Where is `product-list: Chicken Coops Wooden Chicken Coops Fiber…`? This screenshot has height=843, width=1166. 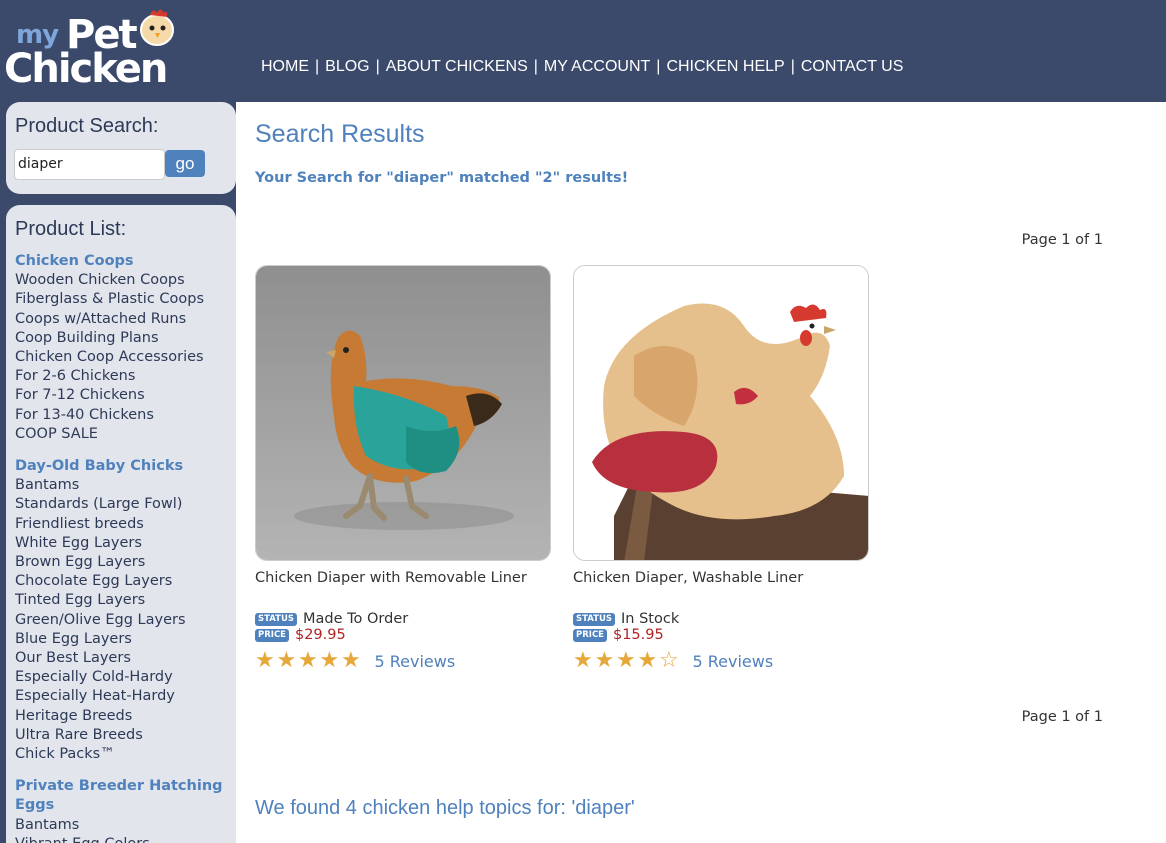
product-list: Chicken Coops Wooden Chicken Coops Fiber… is located at coordinates (124, 547).